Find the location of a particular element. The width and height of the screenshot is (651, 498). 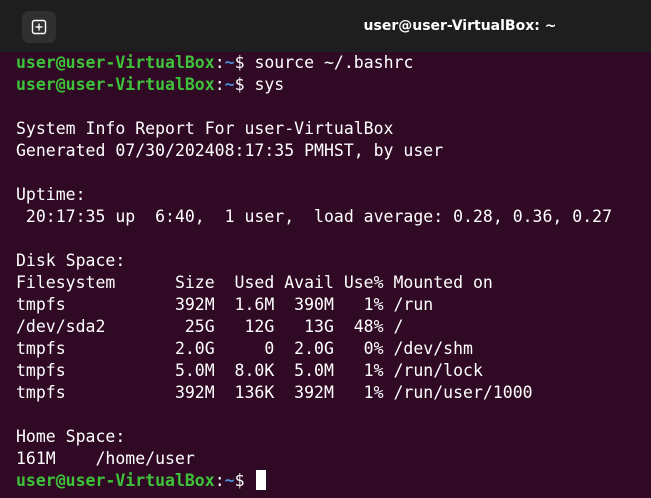

home-space-label: Home Space: is located at coordinates (71, 436).